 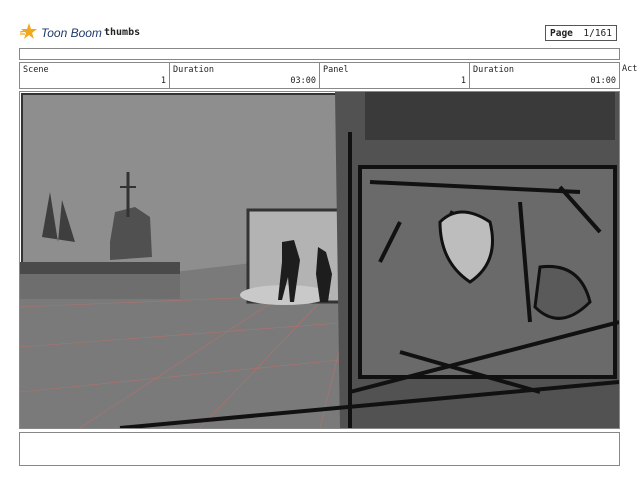 What do you see at coordinates (71, 33) in the screenshot?
I see `logo-text: Toon Boom` at bounding box center [71, 33].